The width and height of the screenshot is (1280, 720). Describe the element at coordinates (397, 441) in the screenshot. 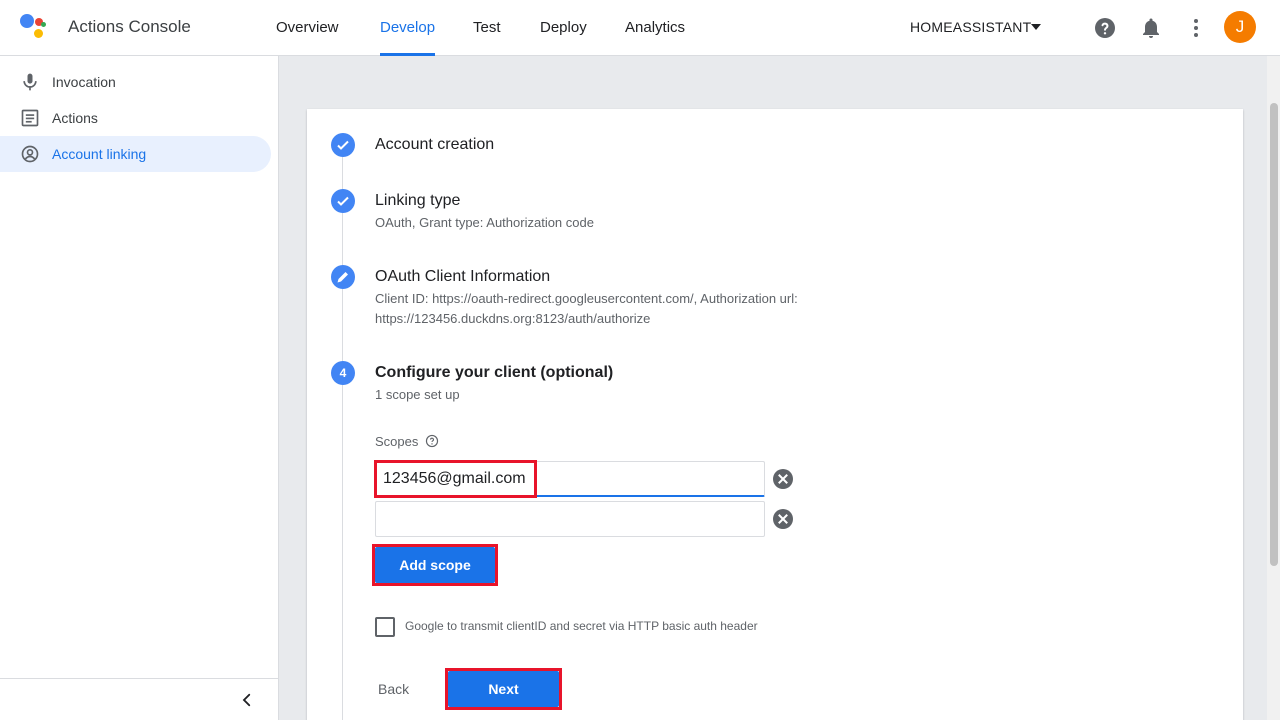

I see `scopes-label: Scopes` at that location.